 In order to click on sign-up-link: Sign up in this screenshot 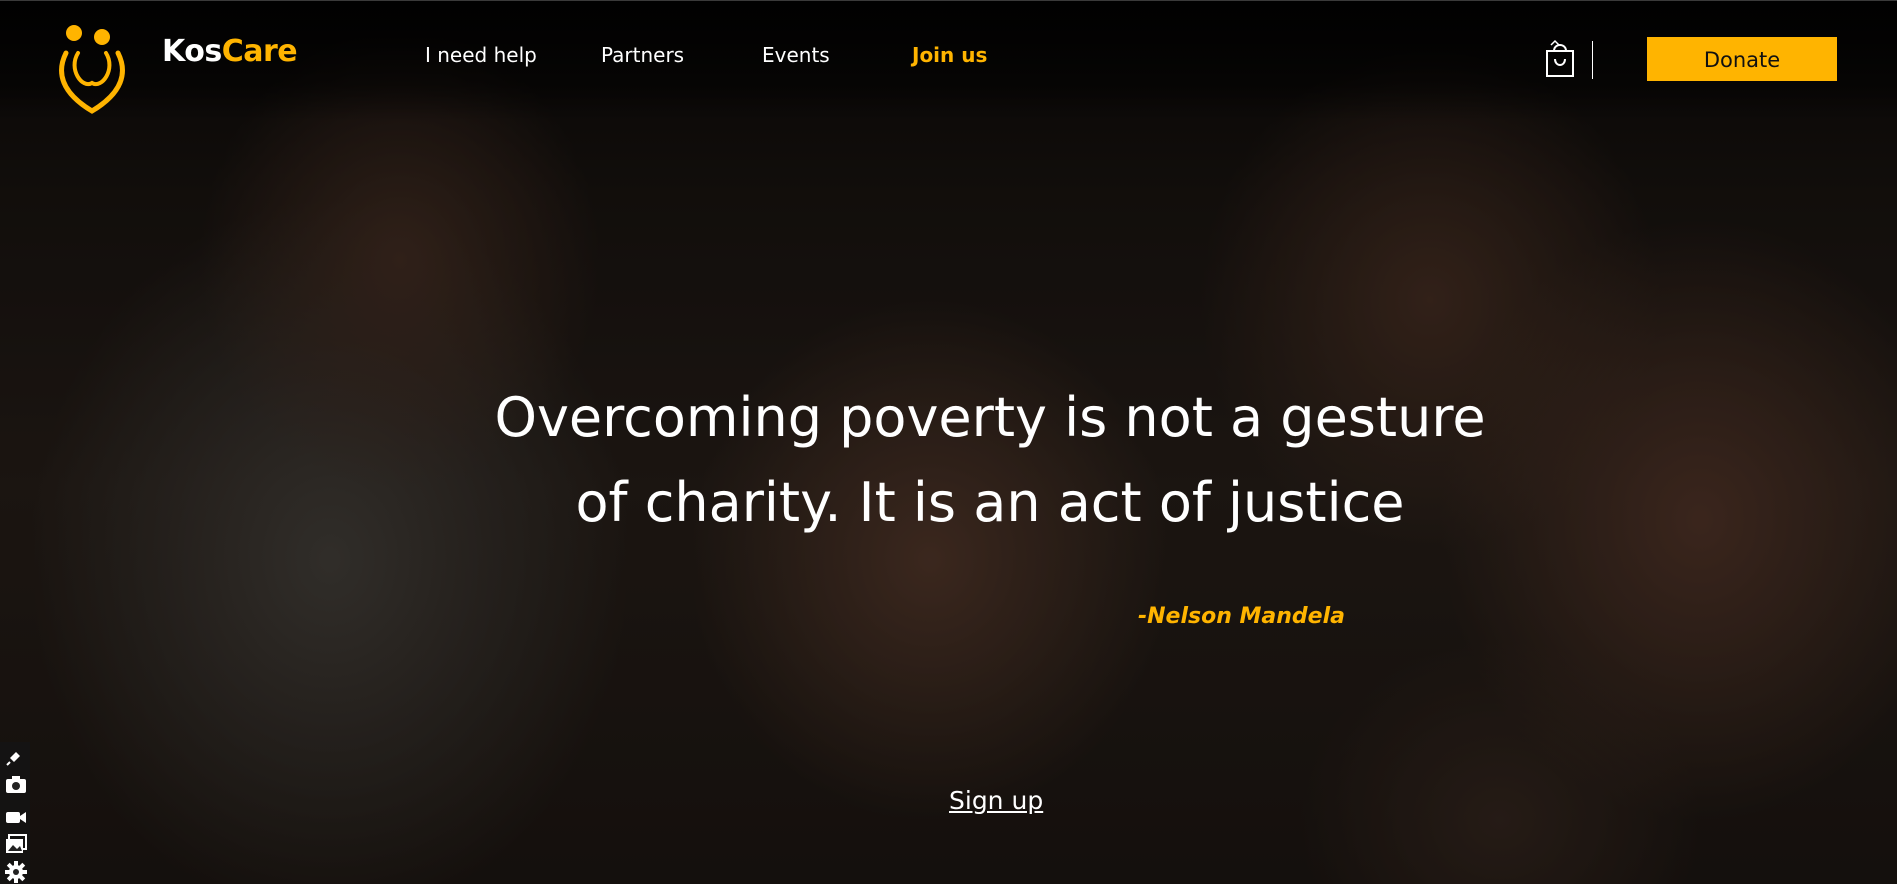, I will do `click(996, 800)`.